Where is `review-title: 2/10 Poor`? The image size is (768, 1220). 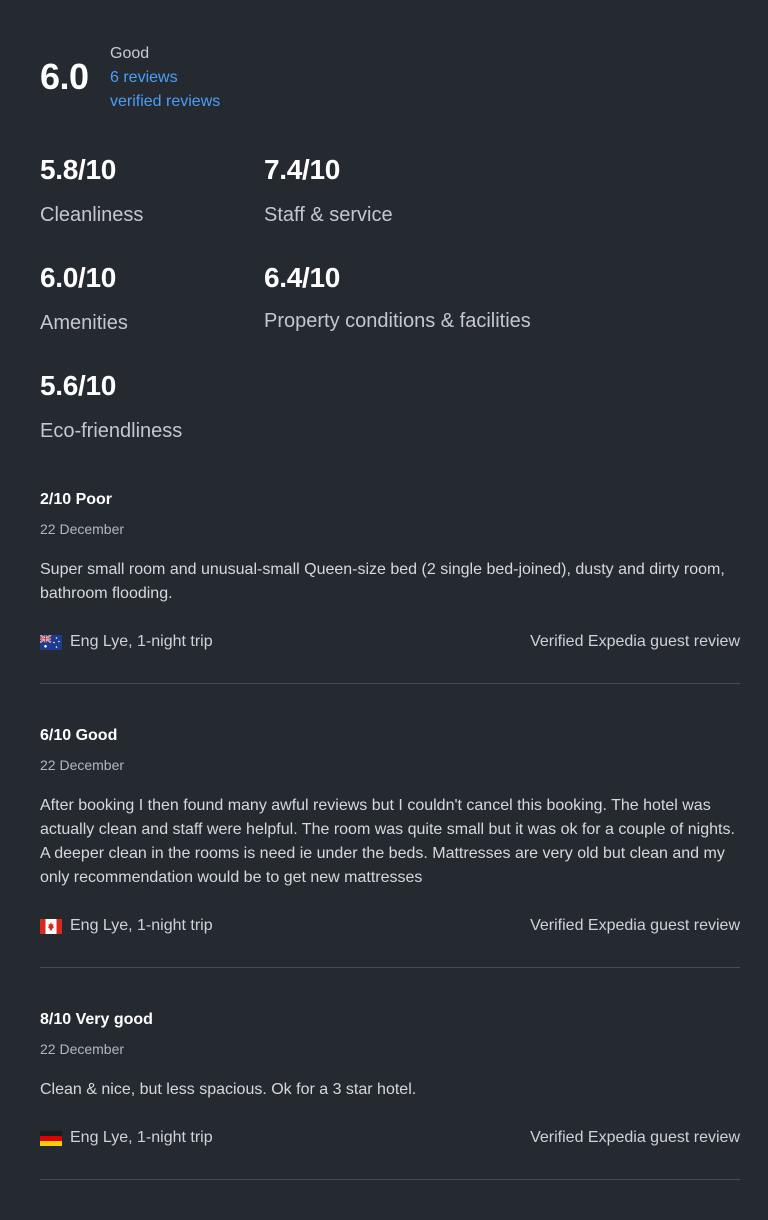
review-title: 2/10 Poor is located at coordinates (76, 499).